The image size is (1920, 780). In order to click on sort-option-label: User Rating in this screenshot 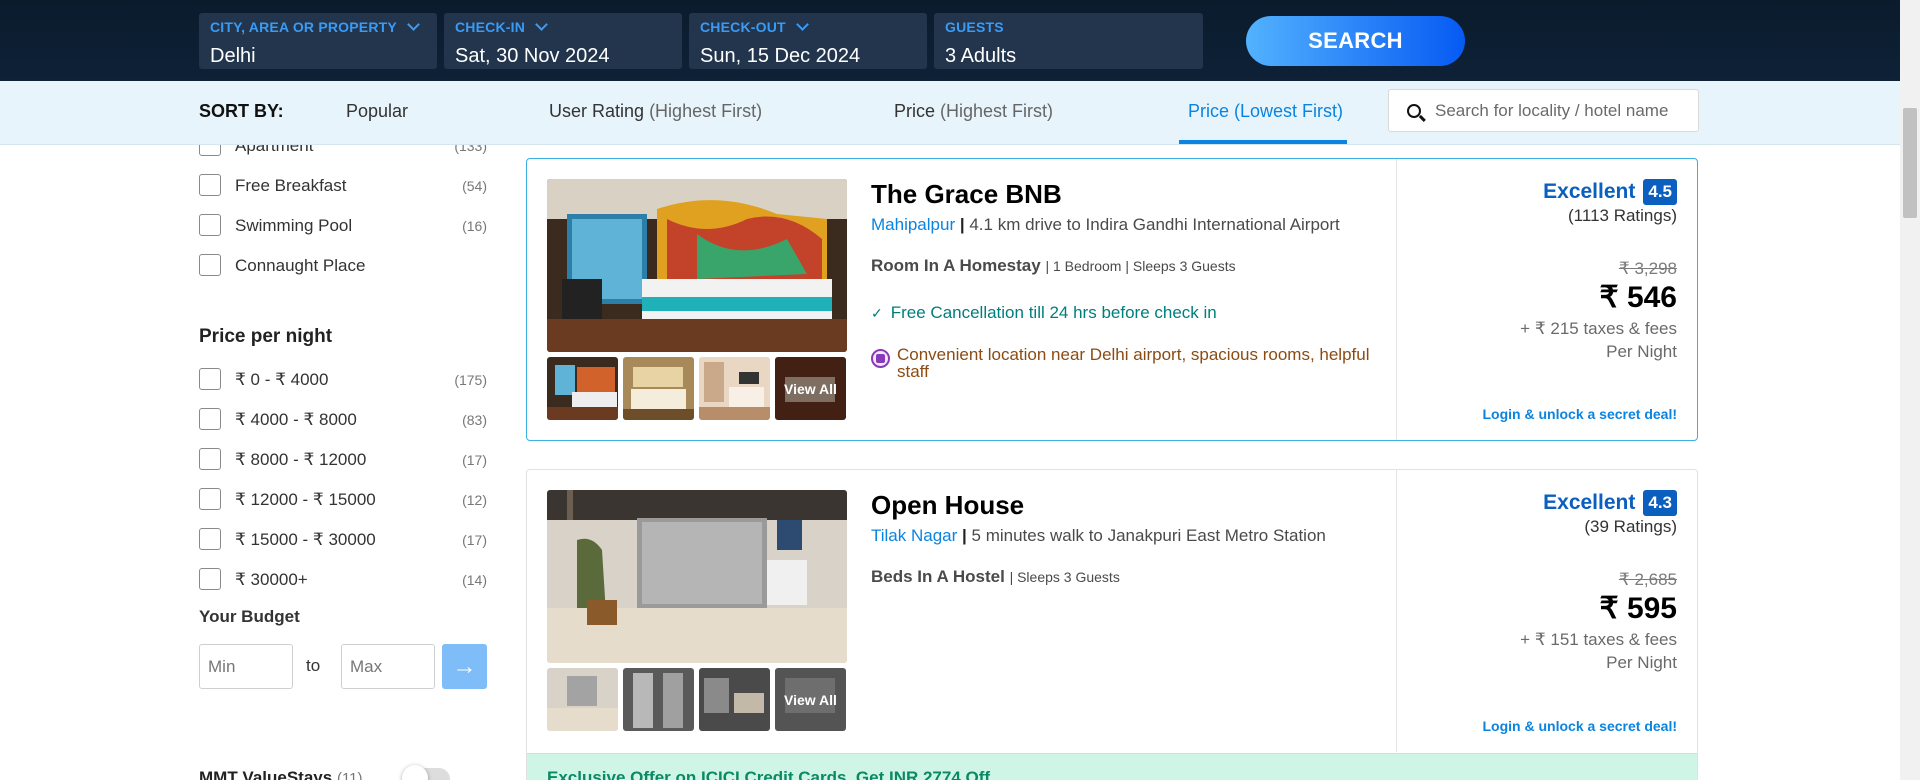, I will do `click(597, 111)`.